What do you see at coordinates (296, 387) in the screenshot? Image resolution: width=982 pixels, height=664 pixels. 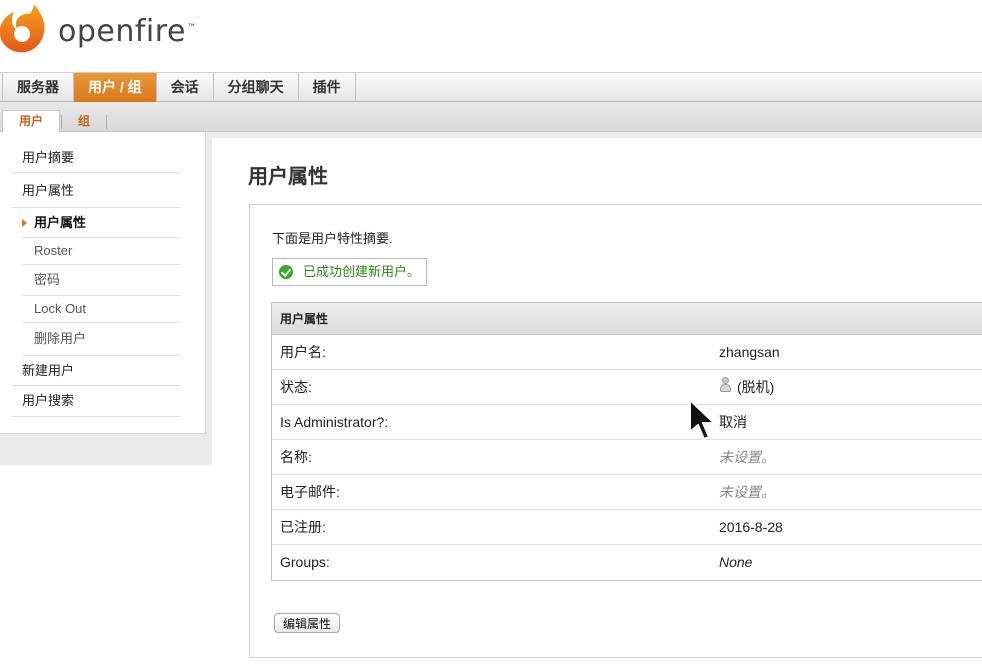 I see `row-label: 状态:` at bounding box center [296, 387].